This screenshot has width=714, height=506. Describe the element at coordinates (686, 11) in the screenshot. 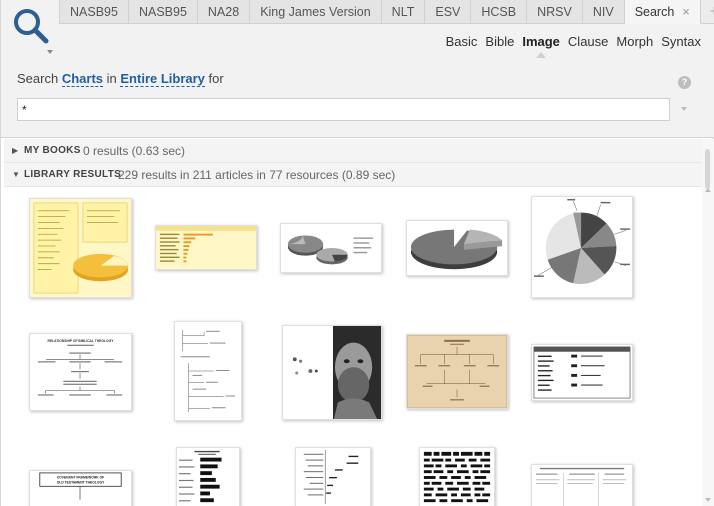

I see `close-icon: ×` at that location.